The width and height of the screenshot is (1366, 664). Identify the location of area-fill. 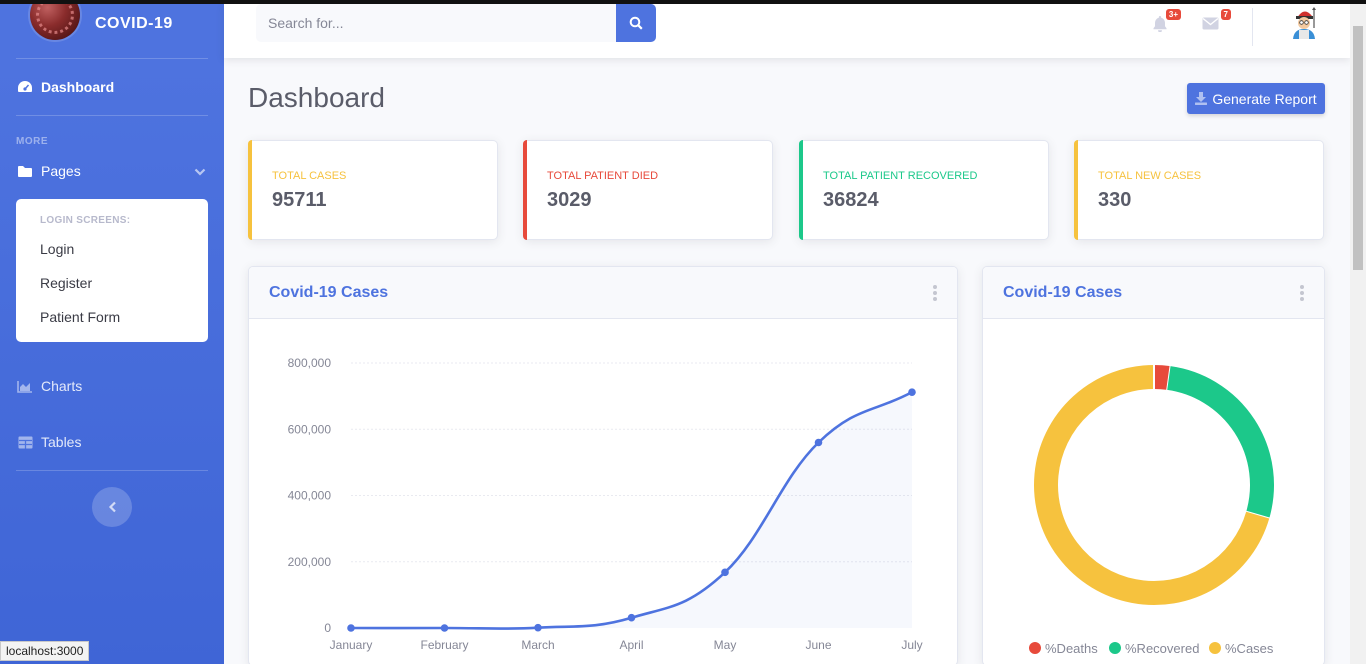
(631, 510).